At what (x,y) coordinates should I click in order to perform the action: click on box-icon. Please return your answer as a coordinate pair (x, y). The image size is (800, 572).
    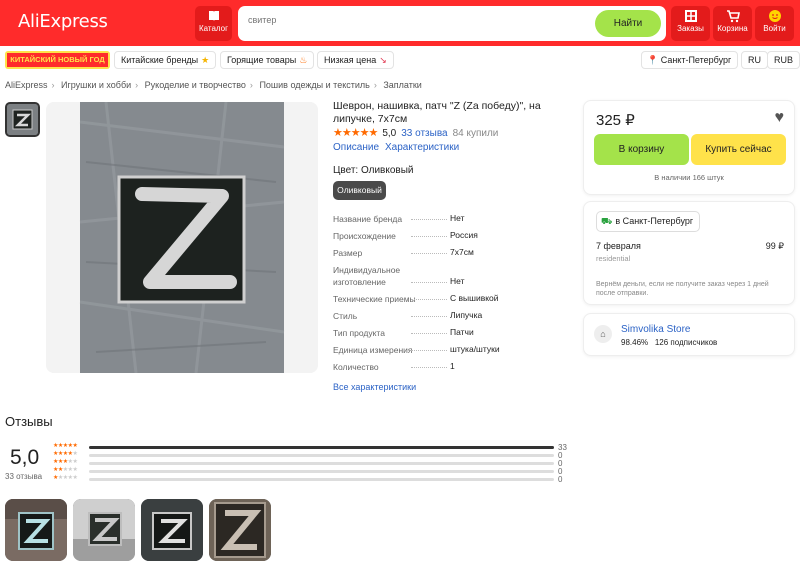
    Looking at the image, I should click on (690, 16).